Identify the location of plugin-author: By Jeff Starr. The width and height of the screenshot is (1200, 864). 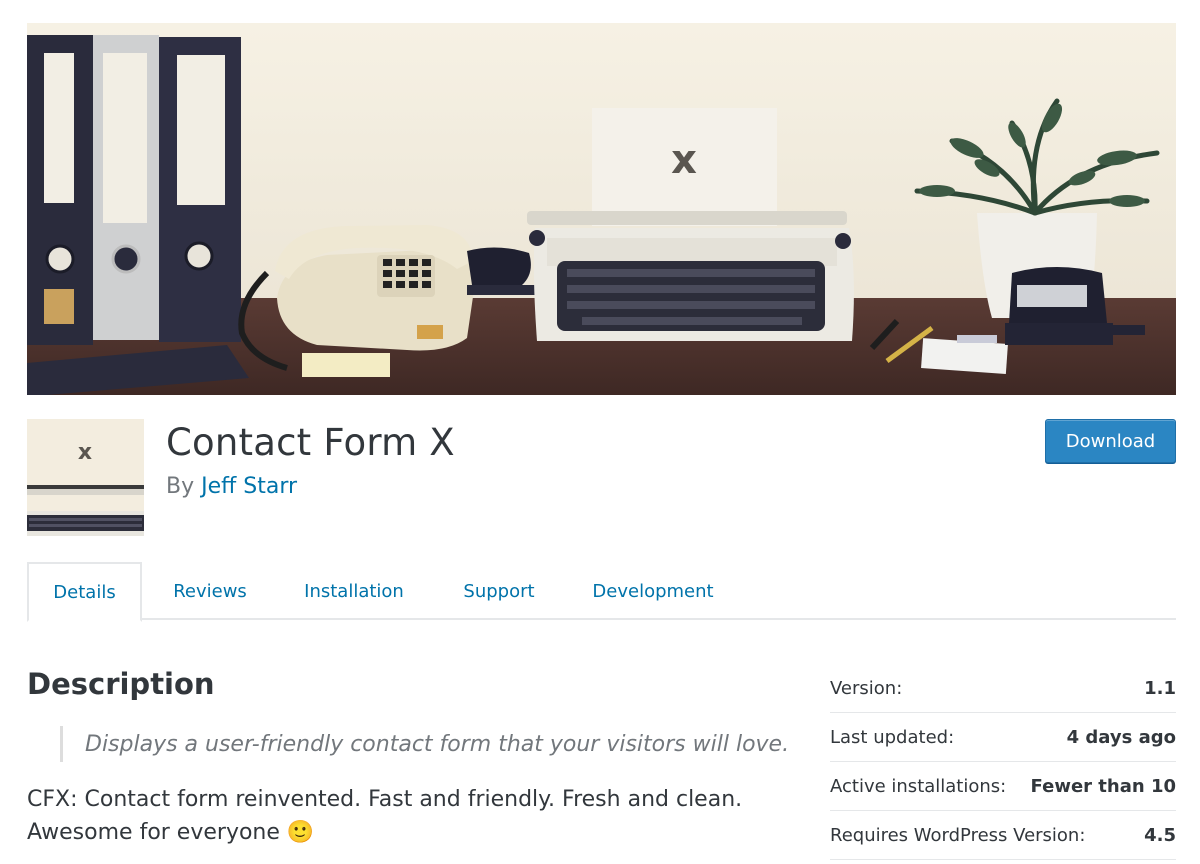
(231, 486).